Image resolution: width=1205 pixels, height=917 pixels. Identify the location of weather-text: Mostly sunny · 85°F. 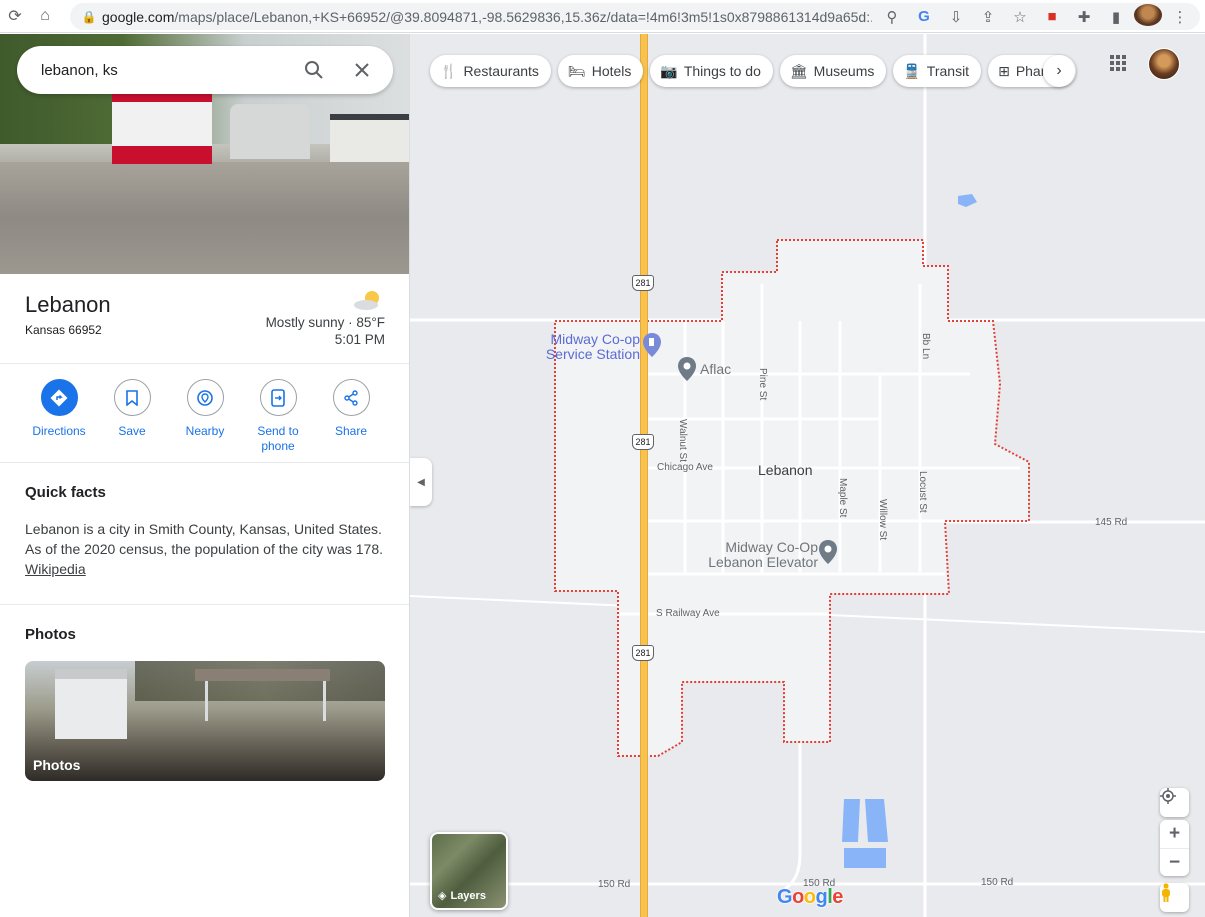
(325, 322).